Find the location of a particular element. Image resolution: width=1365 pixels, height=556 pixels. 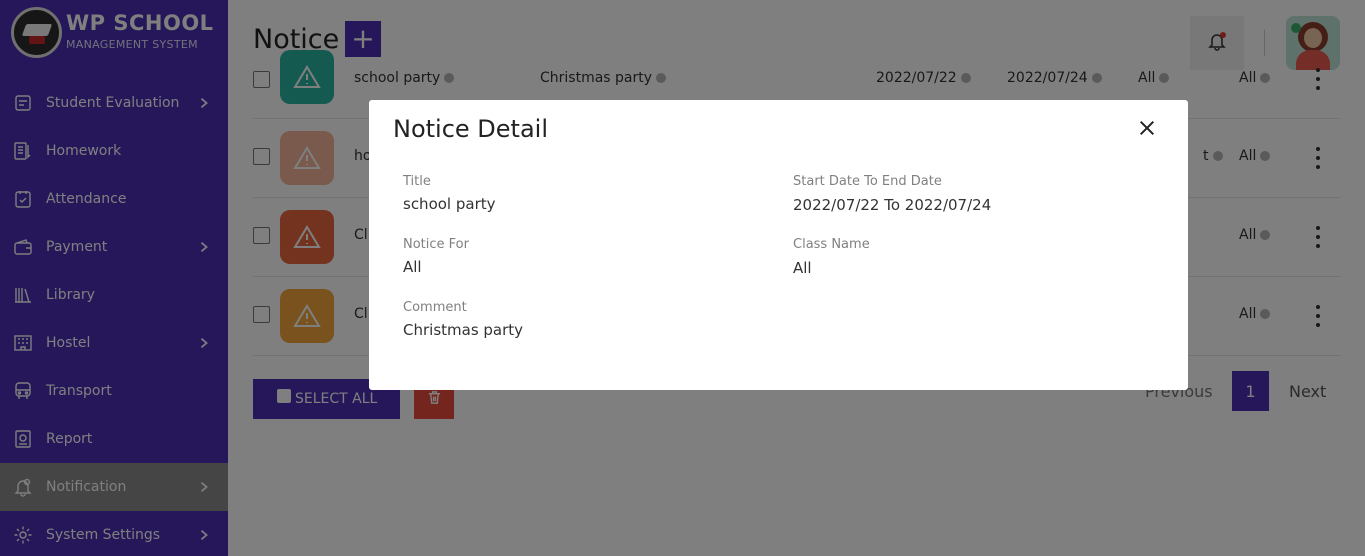

title-label: Title is located at coordinates (417, 181).